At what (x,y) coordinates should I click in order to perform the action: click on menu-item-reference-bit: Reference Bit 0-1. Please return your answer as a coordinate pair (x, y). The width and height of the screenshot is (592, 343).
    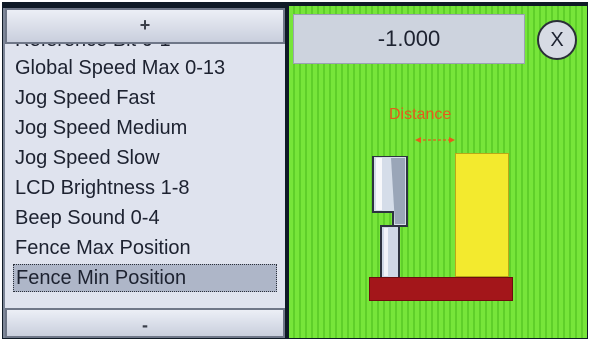
    Looking at the image, I should click on (145, 49).